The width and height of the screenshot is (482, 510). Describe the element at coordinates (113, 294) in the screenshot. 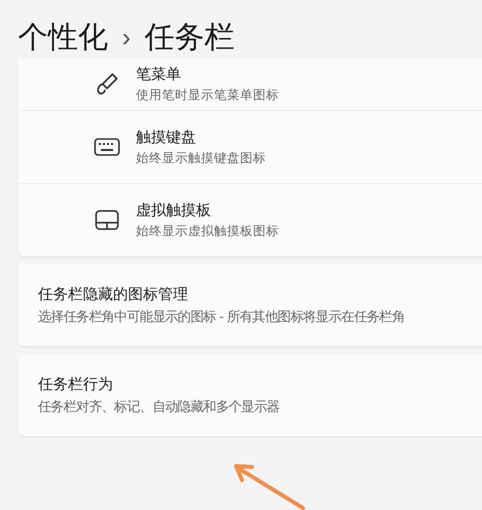

I see `section-title: 任务栏隐藏的图标管理` at that location.